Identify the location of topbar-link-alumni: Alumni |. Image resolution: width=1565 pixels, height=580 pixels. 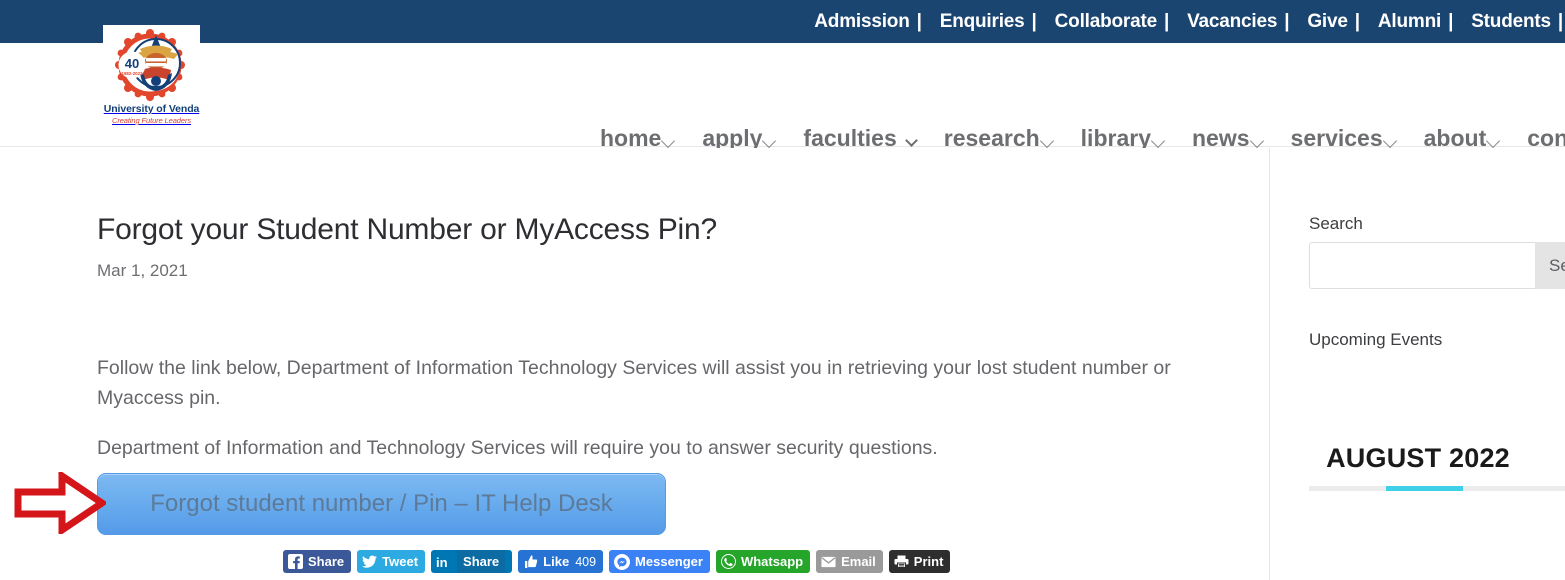
(1407, 21).